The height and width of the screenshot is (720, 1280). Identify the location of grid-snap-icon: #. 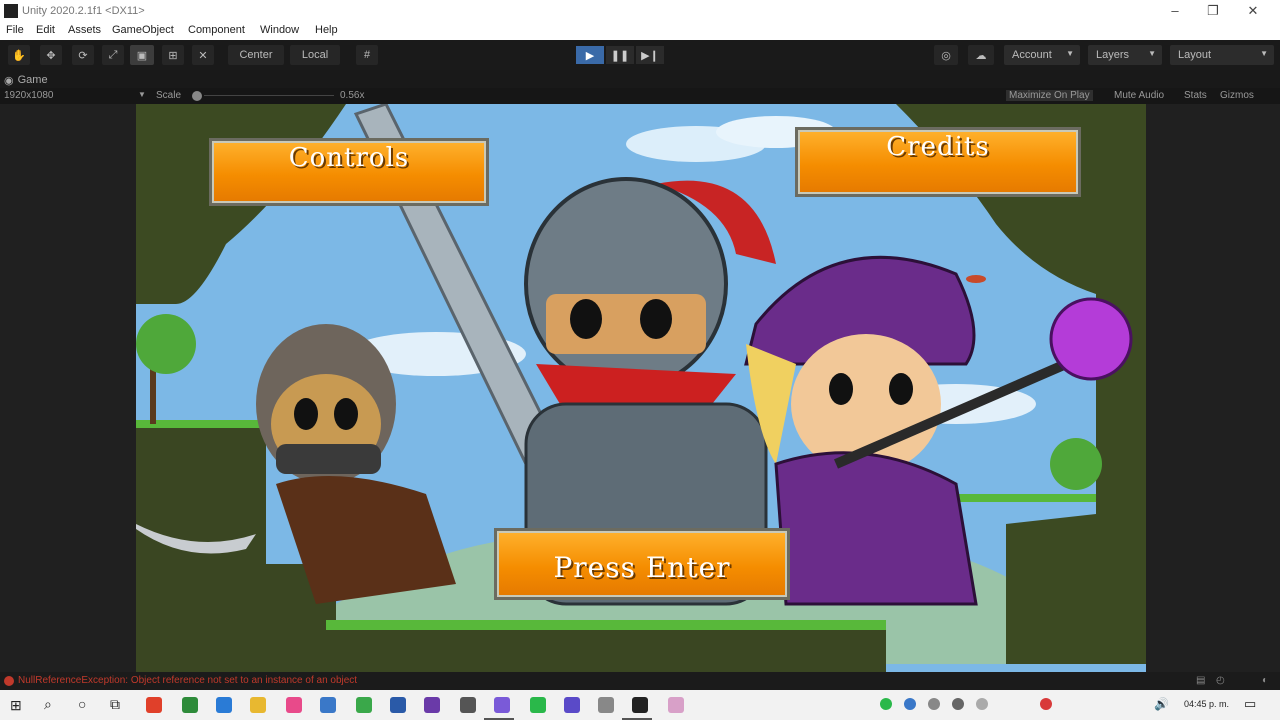
(367, 55).